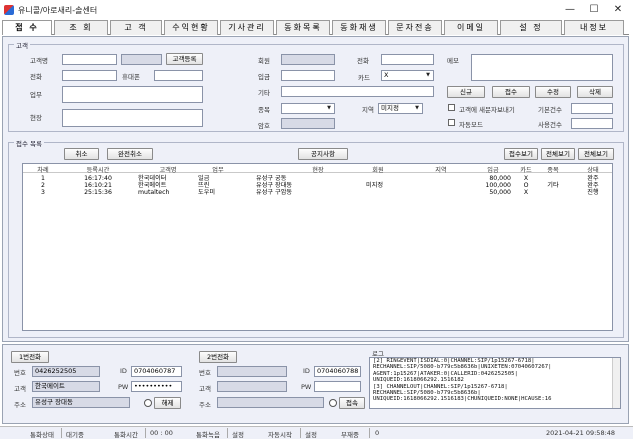  Describe the element at coordinates (98, 192) in the screenshot. I see `row-time: 25:15:36` at that location.